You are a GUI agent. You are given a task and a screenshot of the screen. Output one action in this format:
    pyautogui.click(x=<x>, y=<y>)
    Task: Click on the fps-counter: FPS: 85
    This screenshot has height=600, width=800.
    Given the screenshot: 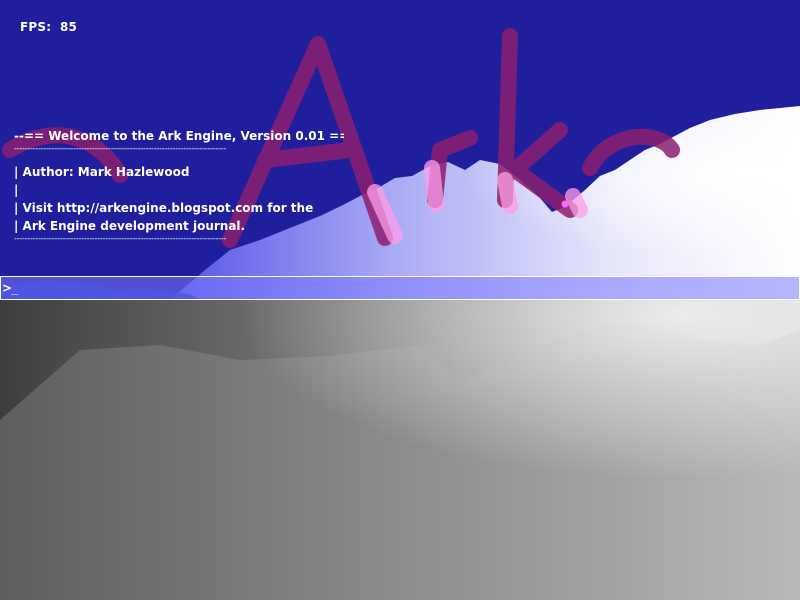 What is the action you would take?
    pyautogui.click(x=49, y=27)
    